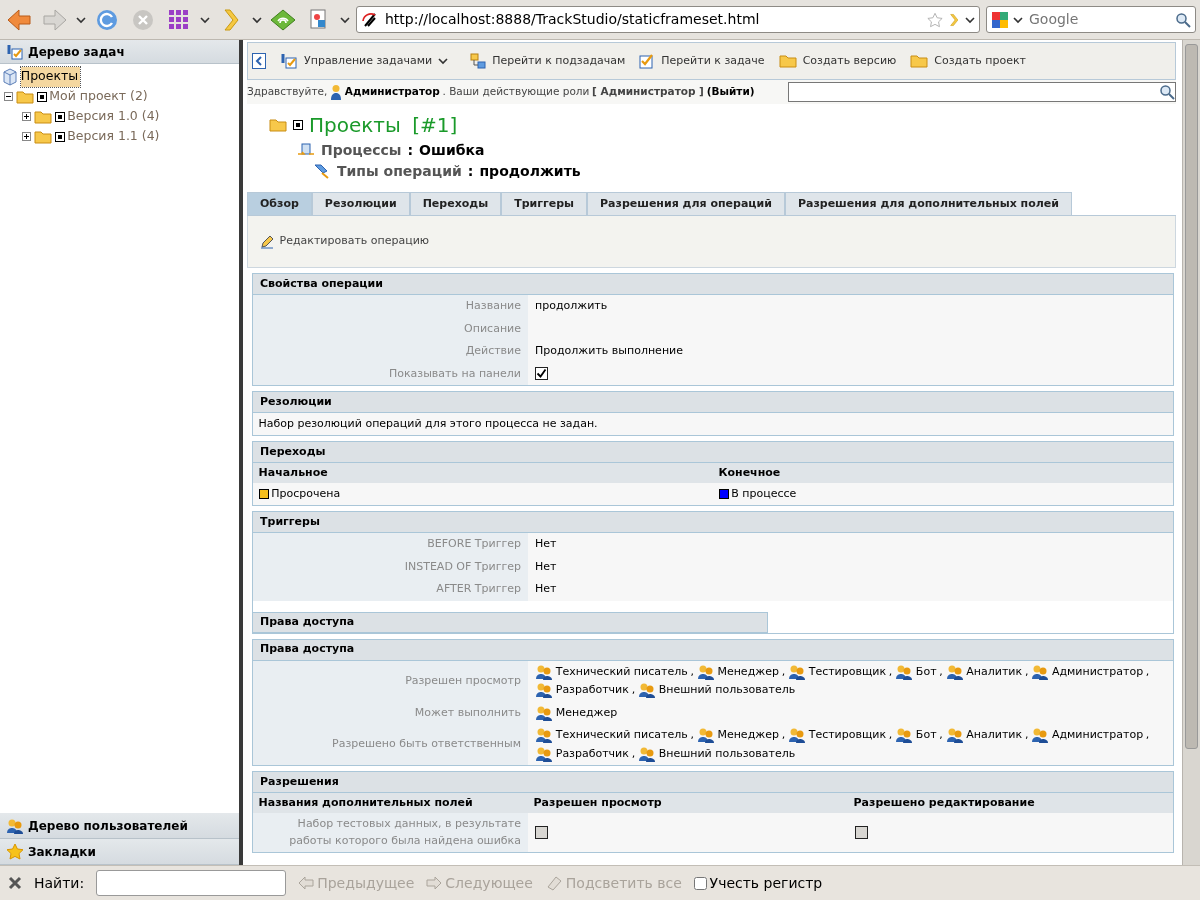  I want to click on scrollbar, so click(1191, 452).